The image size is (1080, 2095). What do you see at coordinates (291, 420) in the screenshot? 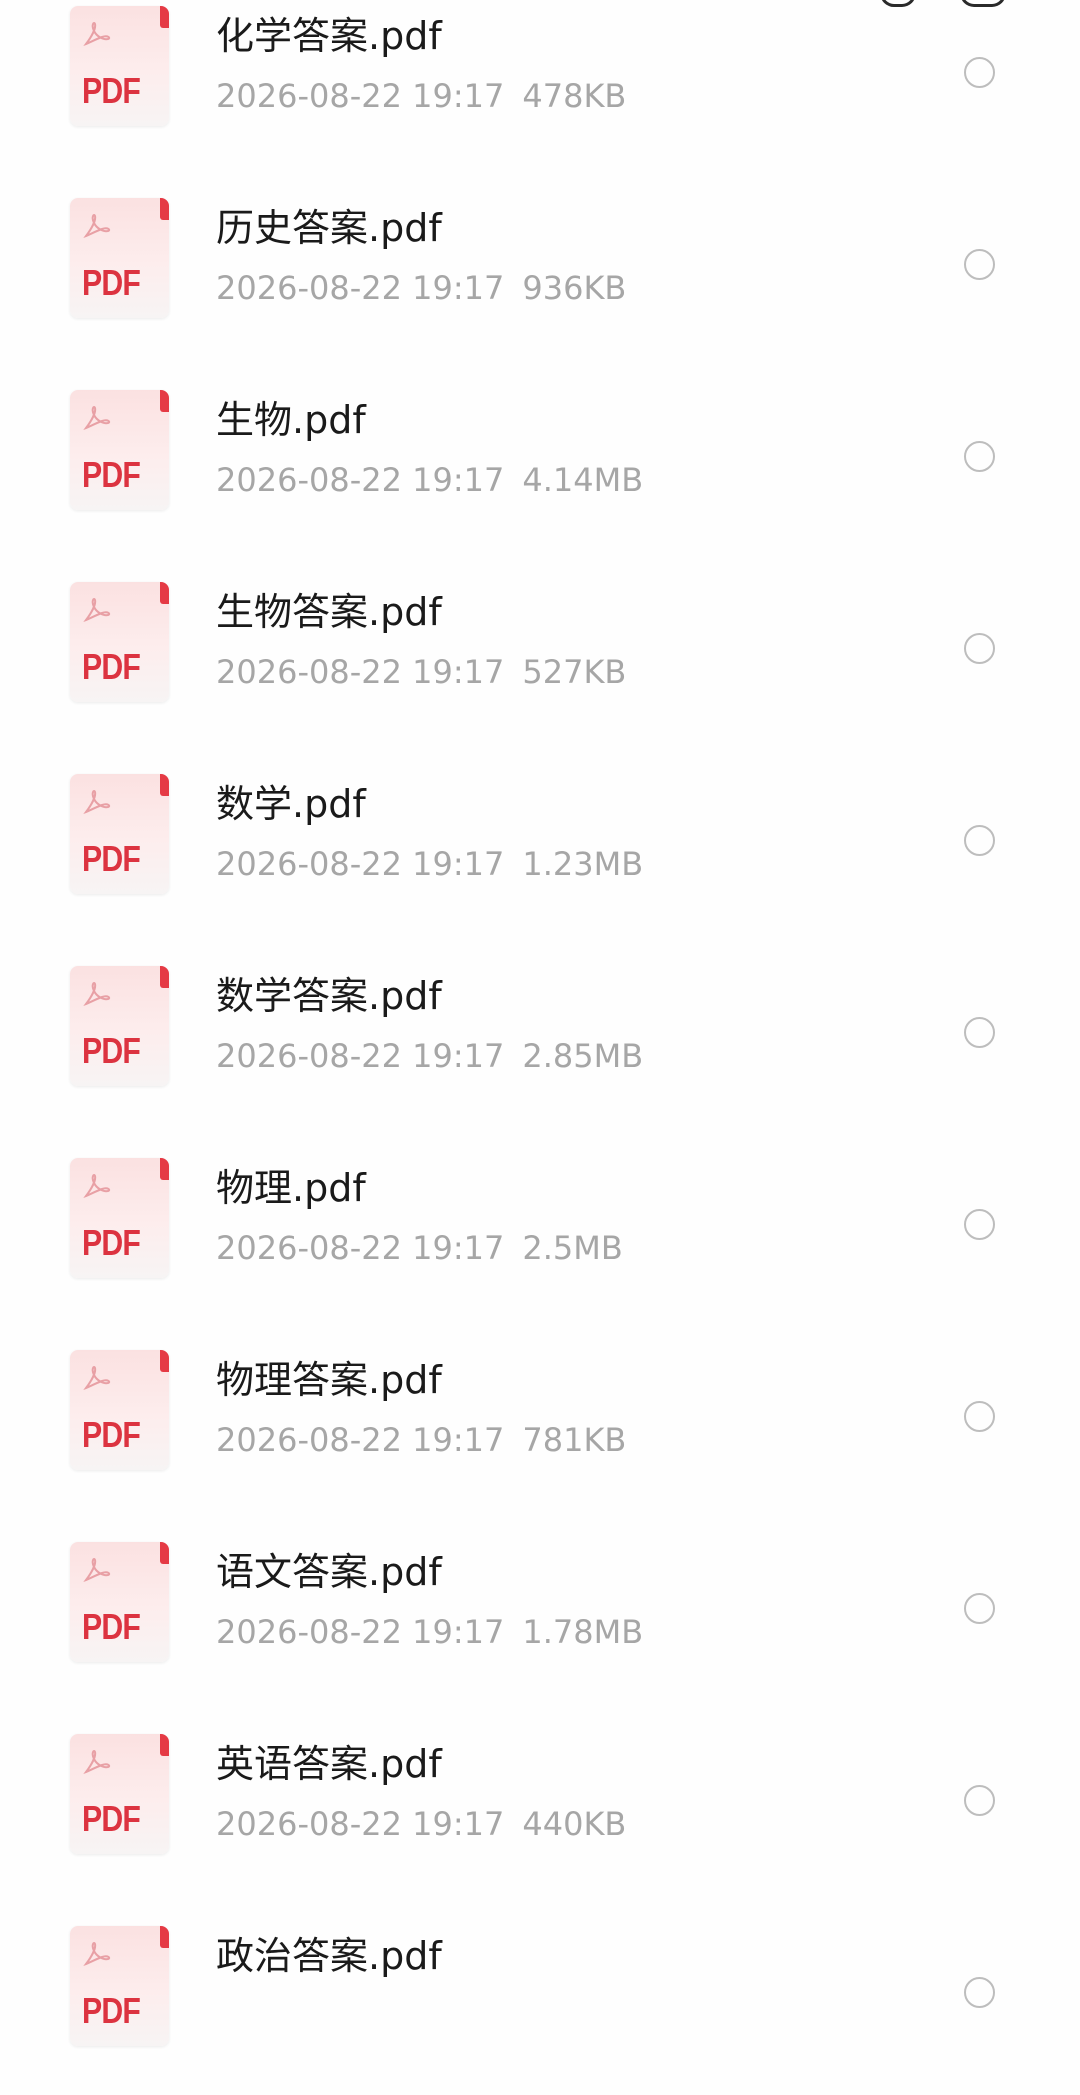
I see `file-name: 生物.pdf` at bounding box center [291, 420].